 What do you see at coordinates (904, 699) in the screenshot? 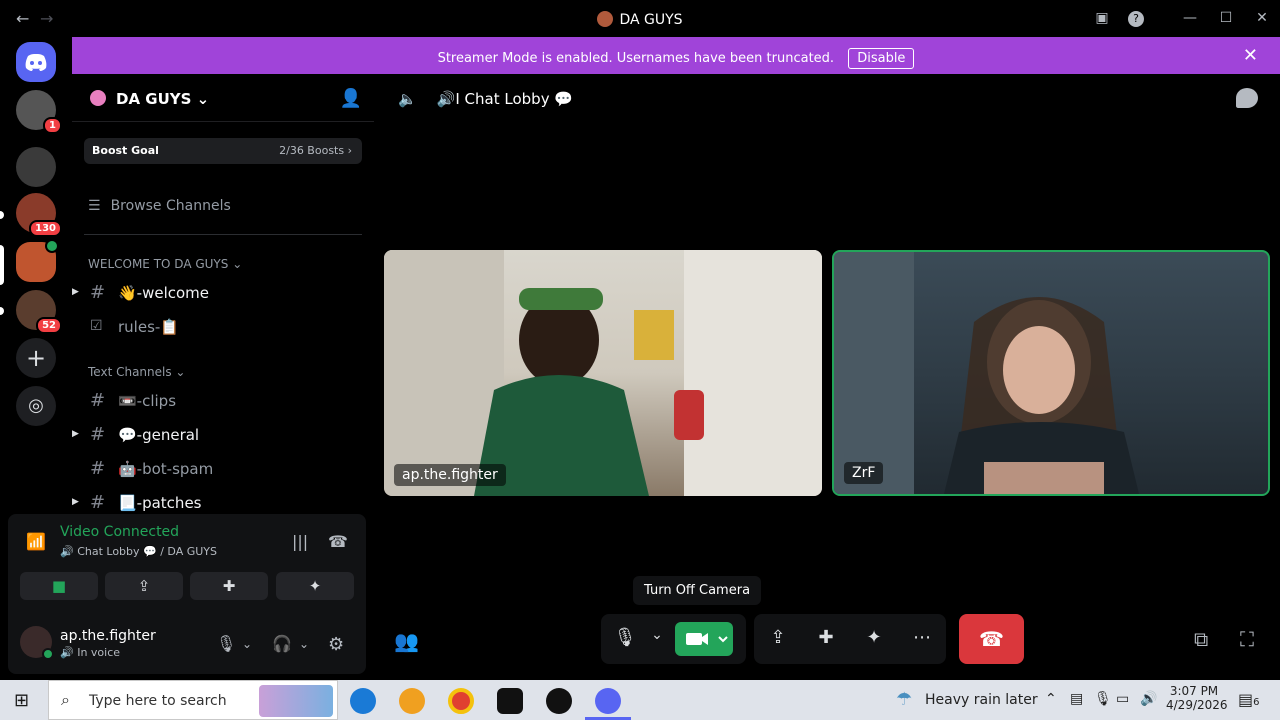
I see `weather-icon: ☂` at bounding box center [904, 699].